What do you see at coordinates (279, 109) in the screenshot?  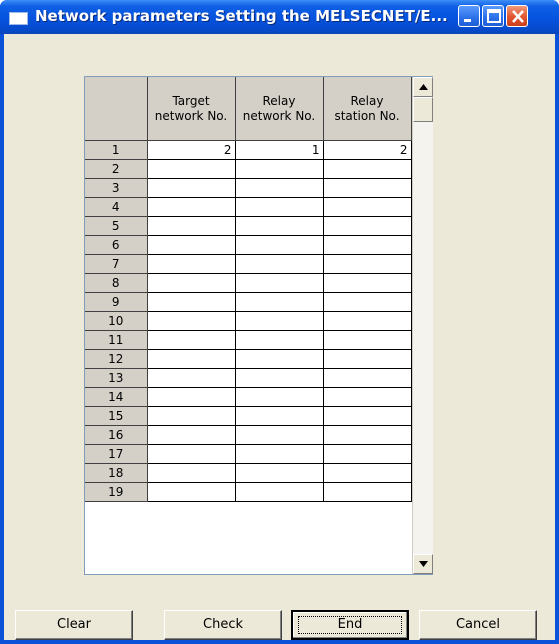 I see `column-header-relay-network: Relay network No.` at bounding box center [279, 109].